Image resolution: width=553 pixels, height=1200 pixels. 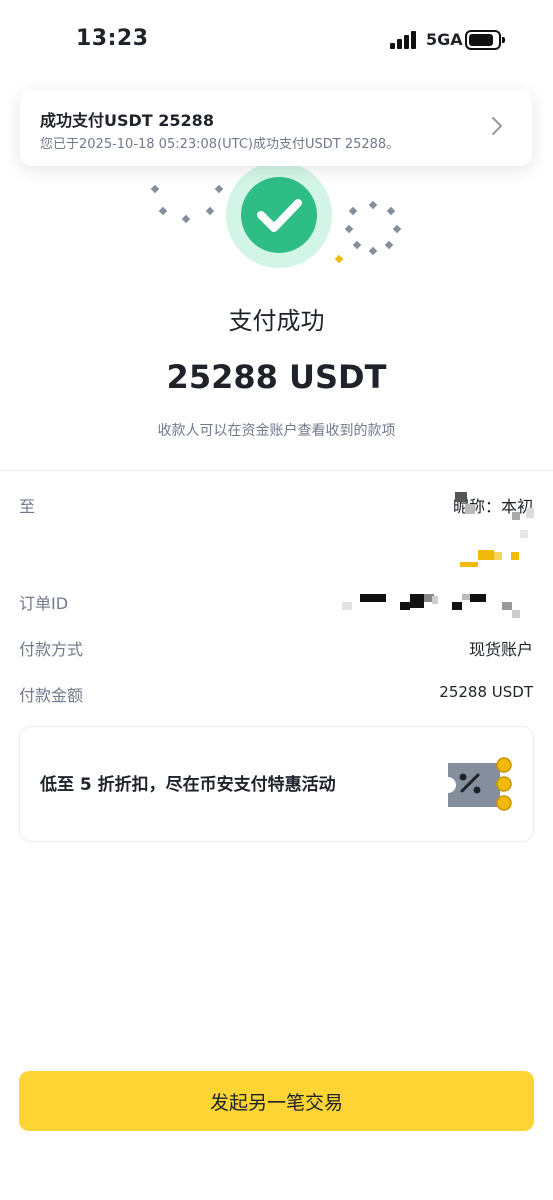 What do you see at coordinates (188, 785) in the screenshot?
I see `promo-text: 低至 5 折折扣，尽在币安支付特惠活动` at bounding box center [188, 785].